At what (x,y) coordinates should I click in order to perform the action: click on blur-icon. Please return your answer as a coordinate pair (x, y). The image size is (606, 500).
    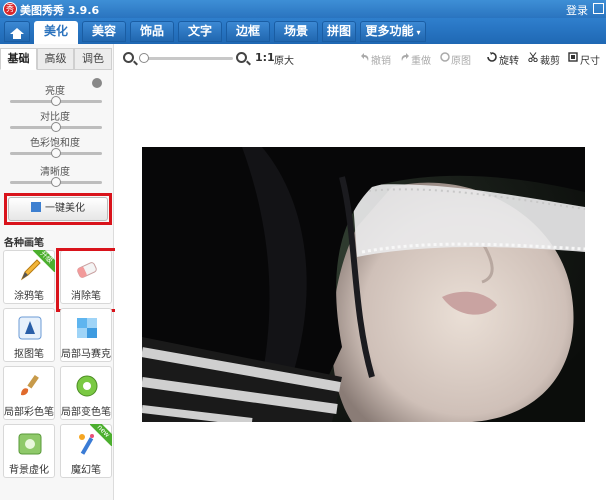
    Looking at the image, I should click on (30, 444).